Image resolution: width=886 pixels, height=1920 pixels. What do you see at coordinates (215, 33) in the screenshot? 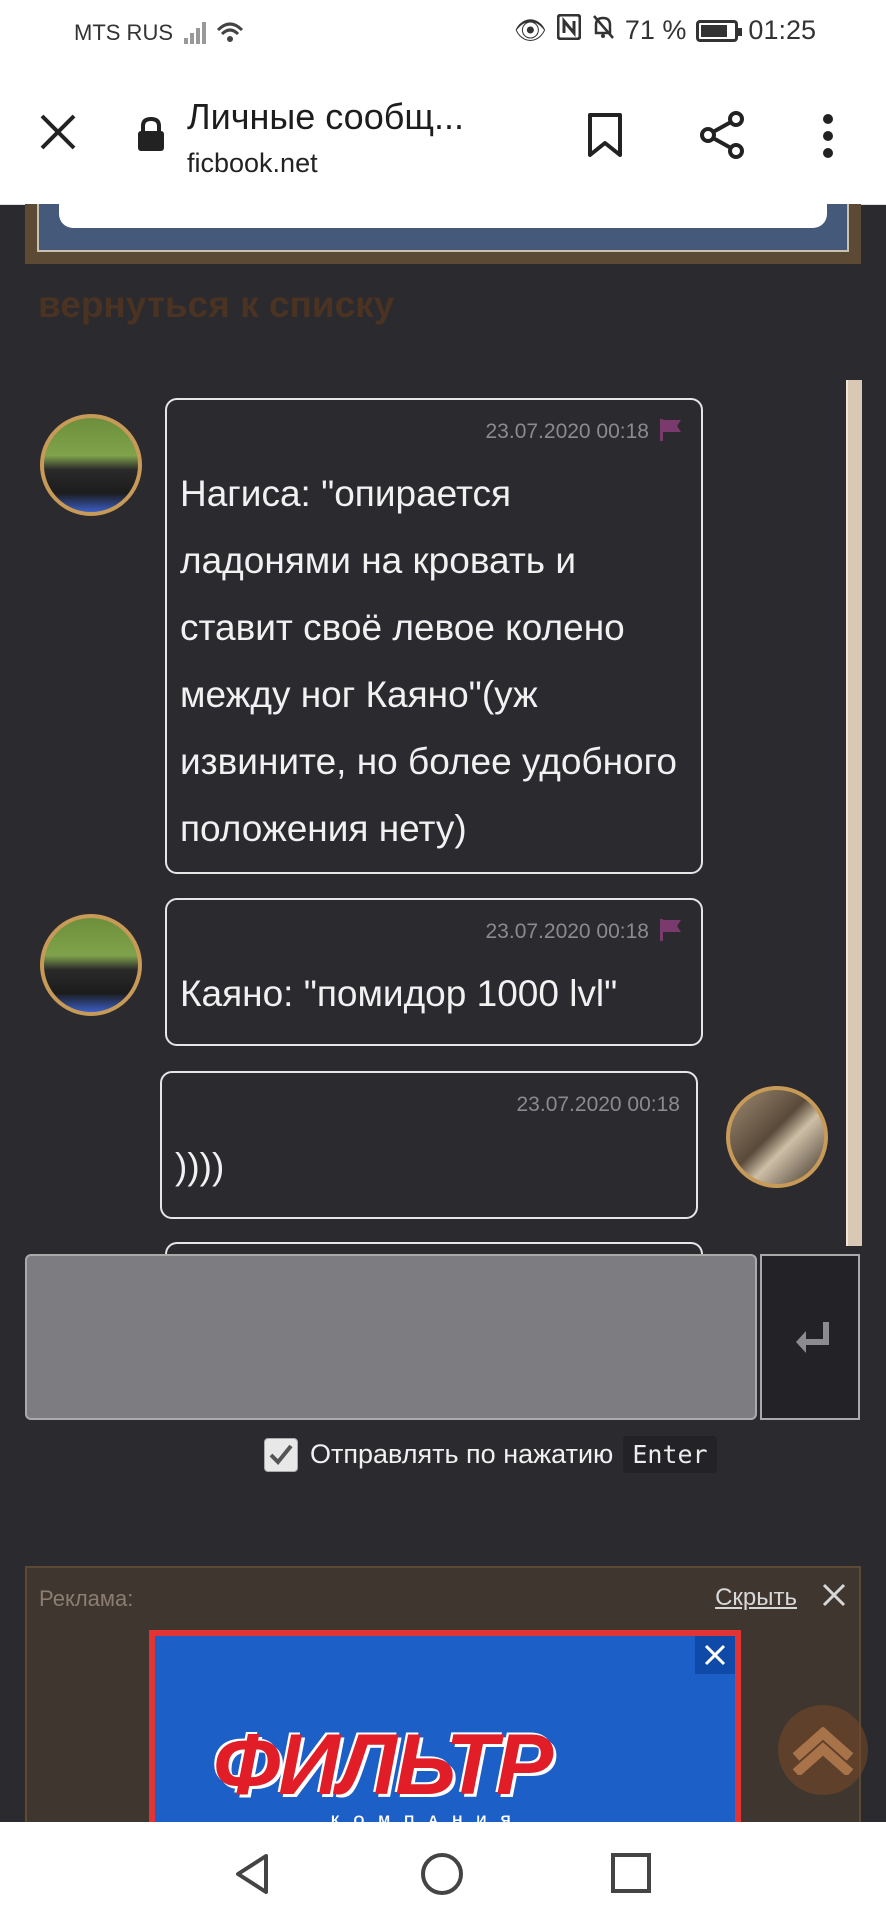
I see `signal-icon` at bounding box center [215, 33].